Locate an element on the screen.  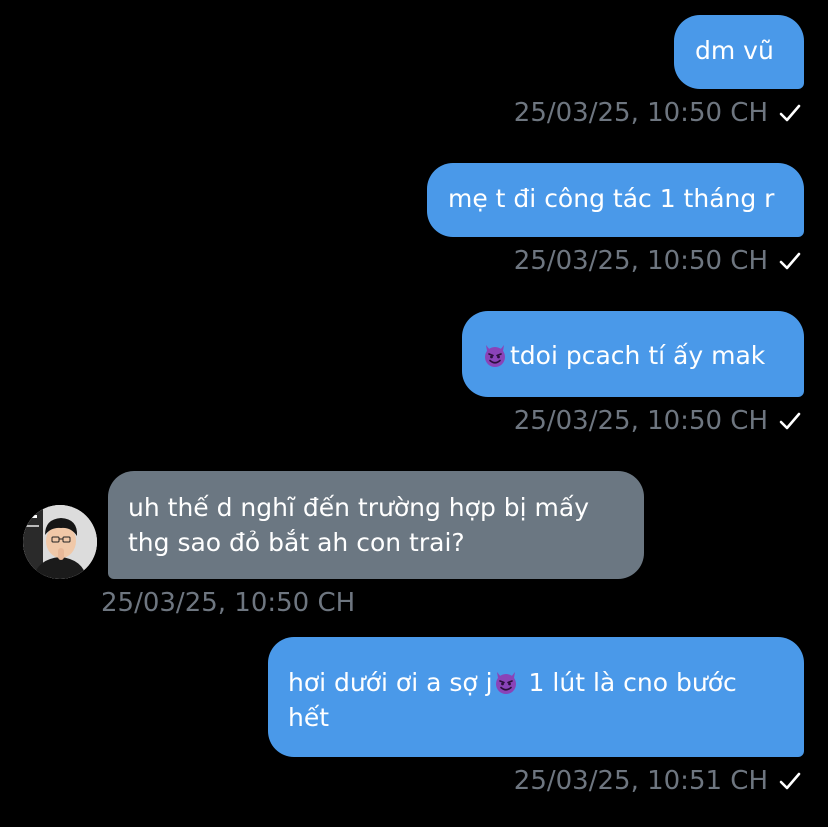
message-meta: 25/03/25, 10:51 CH is located at coordinates (658, 781).